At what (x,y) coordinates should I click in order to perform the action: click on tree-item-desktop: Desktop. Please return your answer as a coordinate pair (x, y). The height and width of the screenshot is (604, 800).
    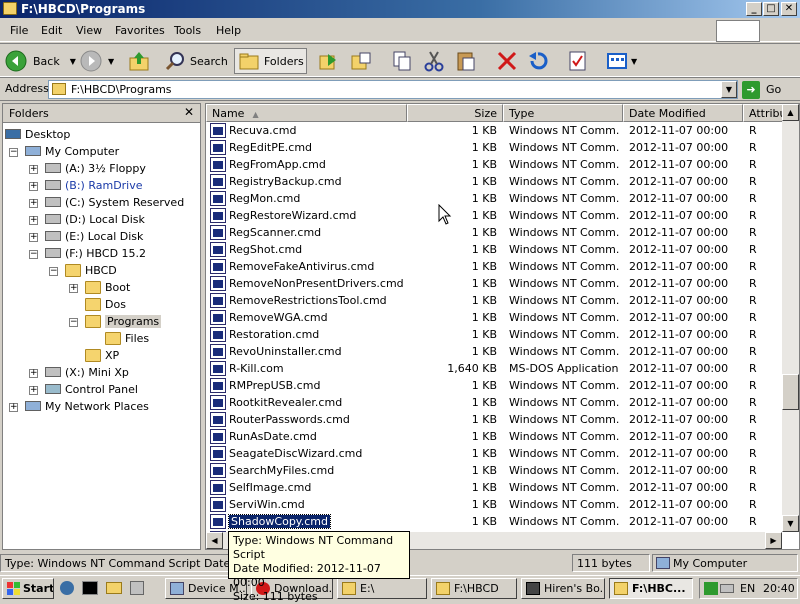
    Looking at the image, I should click on (37, 134).